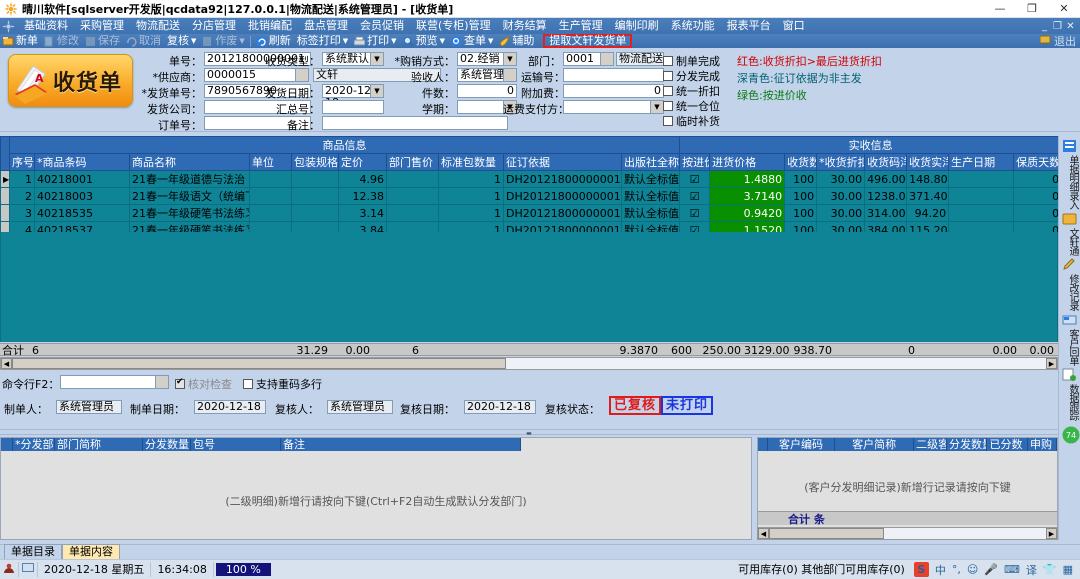 The height and width of the screenshot is (579, 1080). What do you see at coordinates (1070, 292) in the screenshot?
I see `side-tab-edit-record: 修改记录` at bounding box center [1070, 292].